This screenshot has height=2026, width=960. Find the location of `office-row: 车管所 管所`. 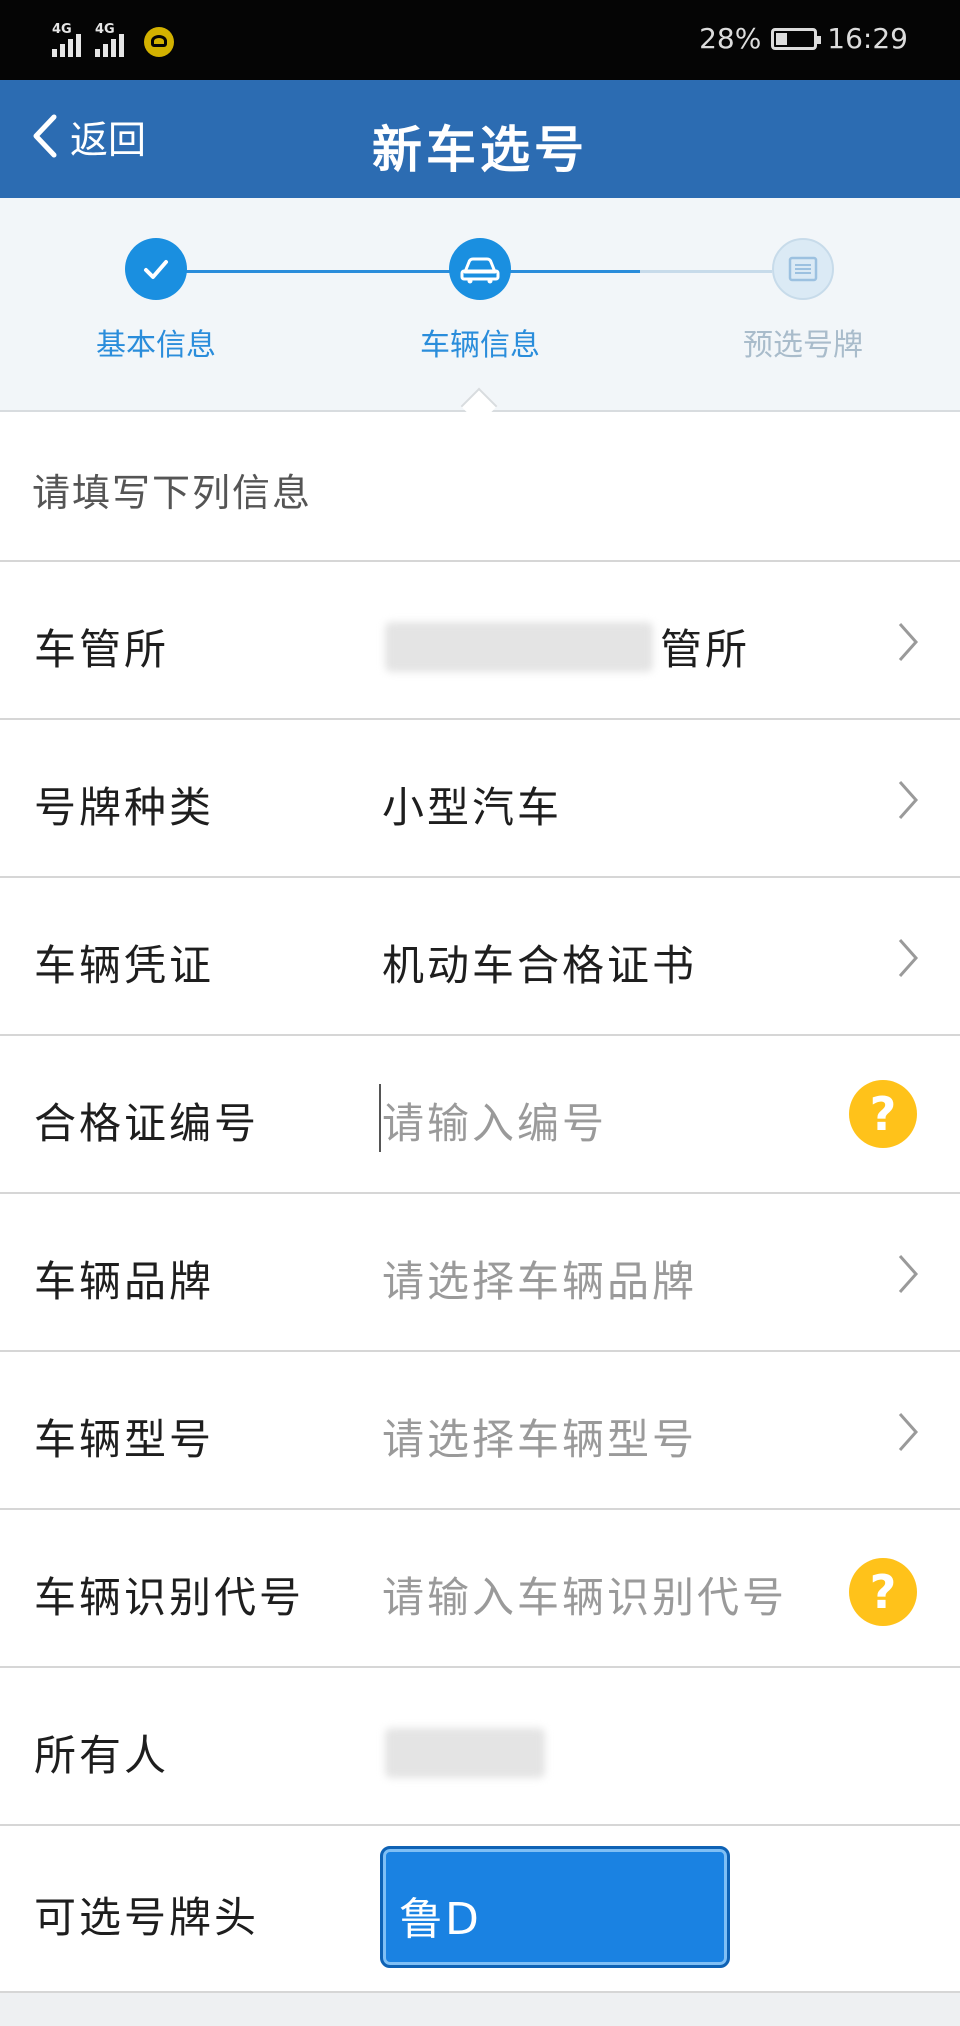

office-row: 车管所 管所 is located at coordinates (480, 641).